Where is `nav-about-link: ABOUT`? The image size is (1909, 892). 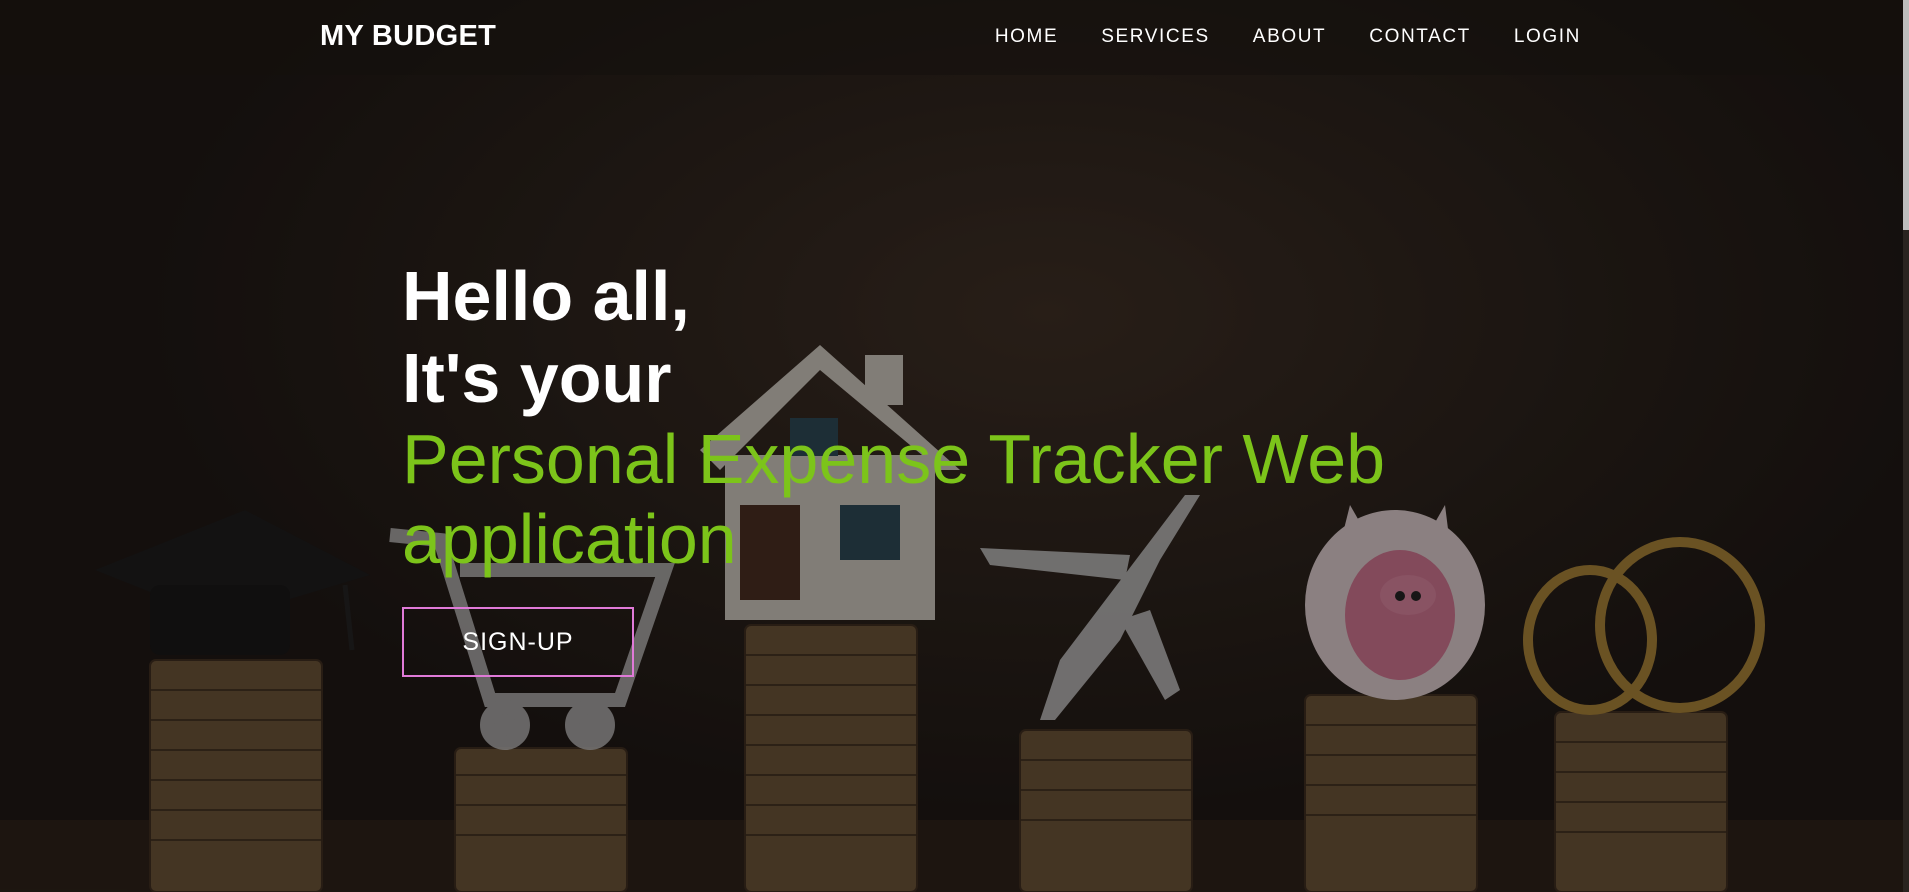
nav-about-link: ABOUT is located at coordinates (1289, 37).